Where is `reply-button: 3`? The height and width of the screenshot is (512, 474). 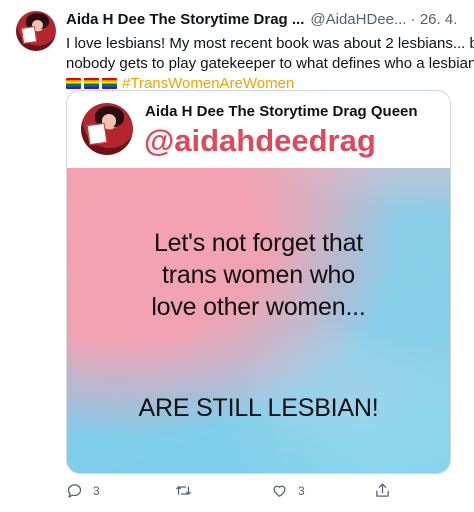
reply-button: 3 is located at coordinates (83, 490).